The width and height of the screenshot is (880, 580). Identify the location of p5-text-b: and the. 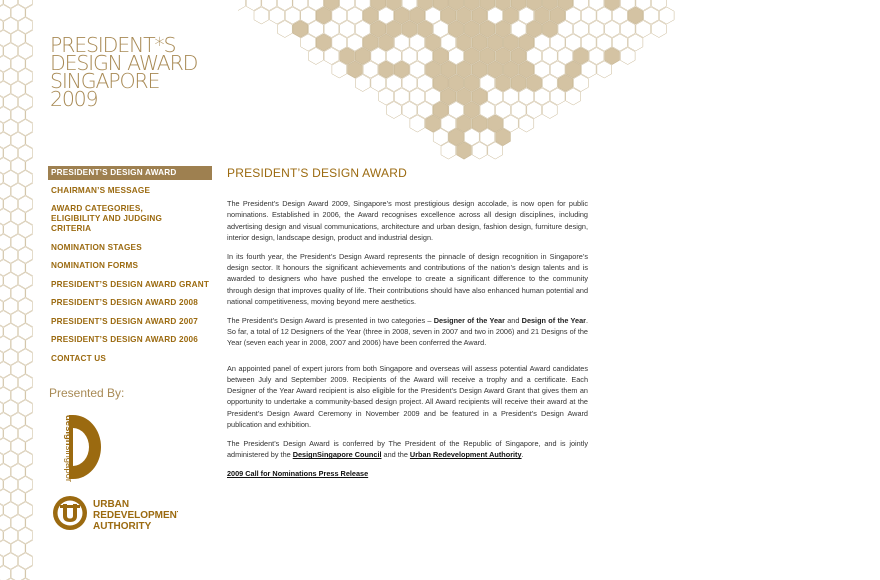
(395, 455).